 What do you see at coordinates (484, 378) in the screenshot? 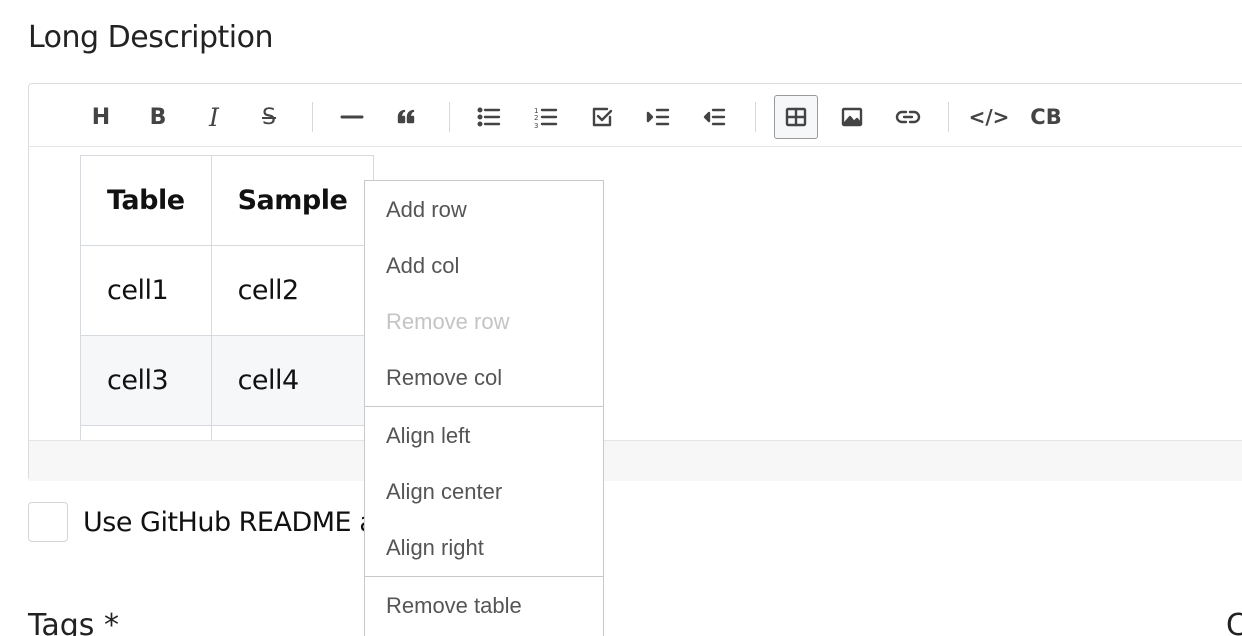
I see `menu-item-remove-col: Remove col` at bounding box center [484, 378].